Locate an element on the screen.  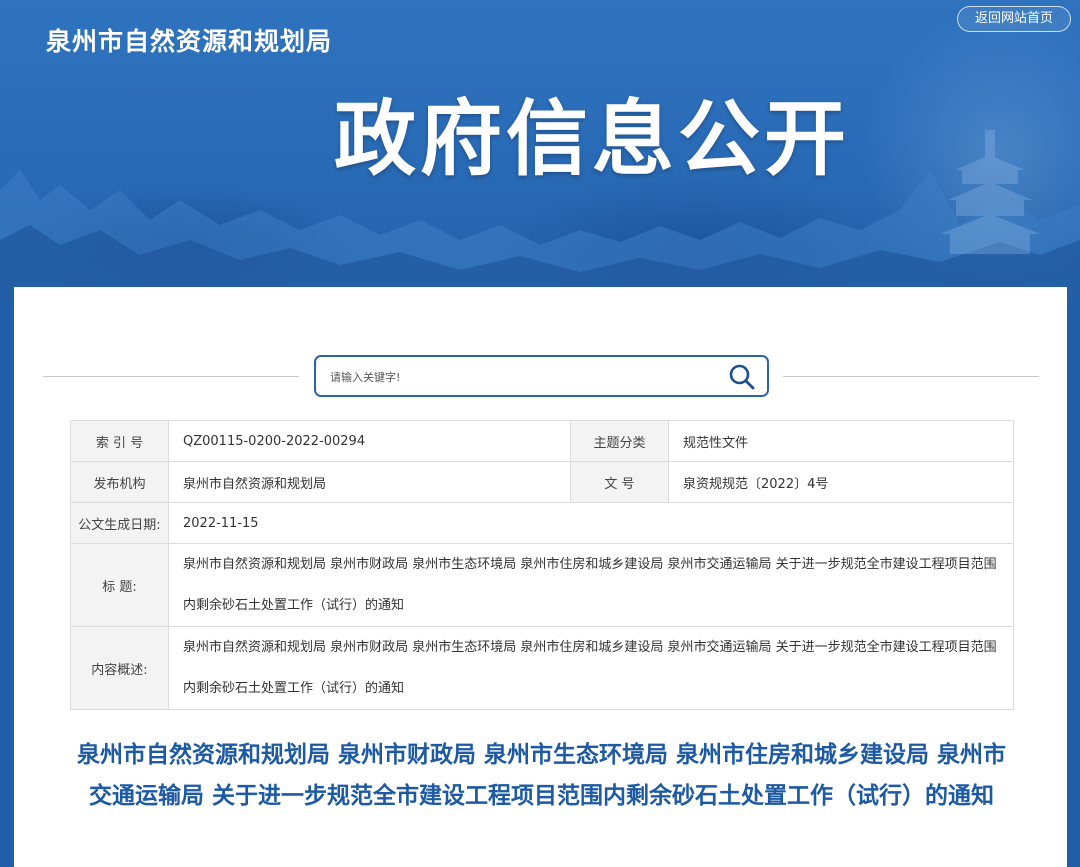
table-row: 索 引 号 QZ00115-0200-2022-00294 主题分类 规范性文件 is located at coordinates (542, 441).